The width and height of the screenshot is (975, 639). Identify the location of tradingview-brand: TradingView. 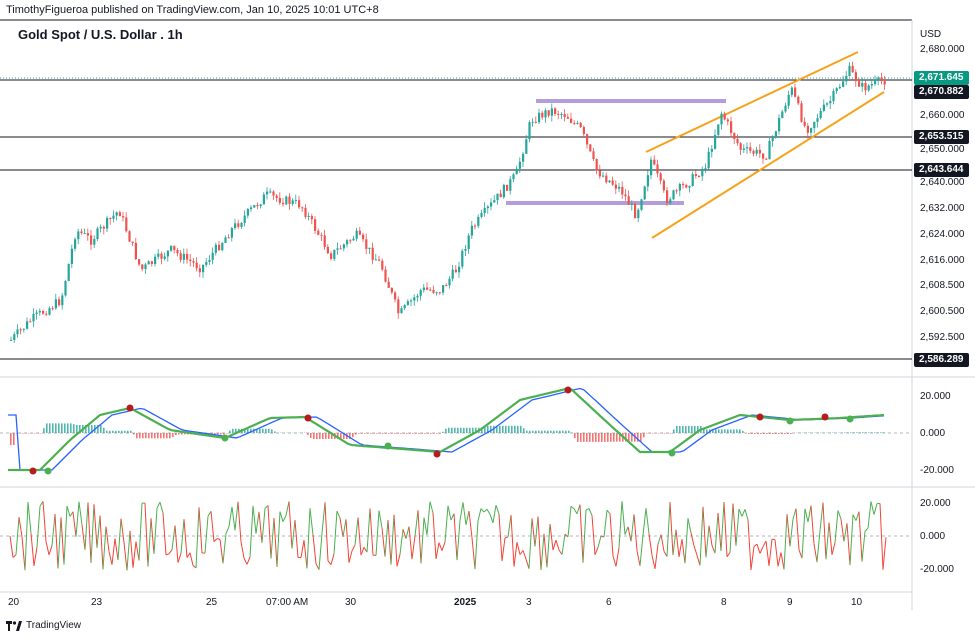
(43, 625).